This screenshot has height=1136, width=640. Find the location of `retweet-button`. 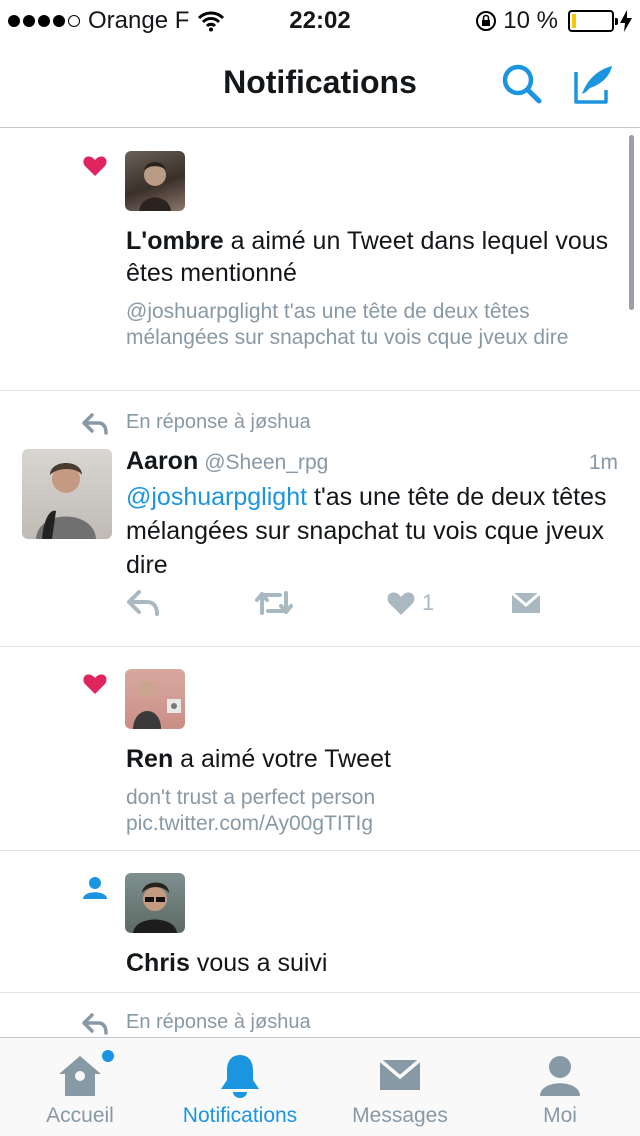

retweet-button is located at coordinates (274, 603).